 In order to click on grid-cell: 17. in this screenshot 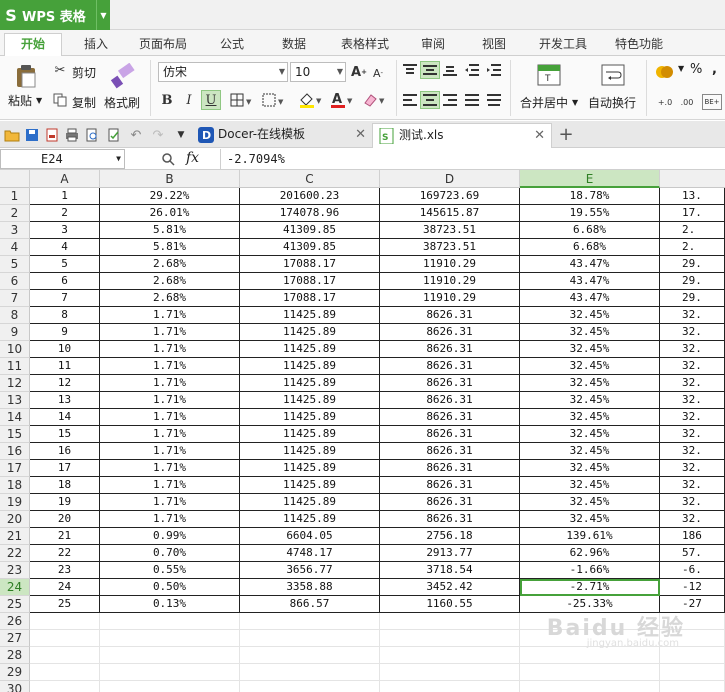, I will do `click(692, 213)`.